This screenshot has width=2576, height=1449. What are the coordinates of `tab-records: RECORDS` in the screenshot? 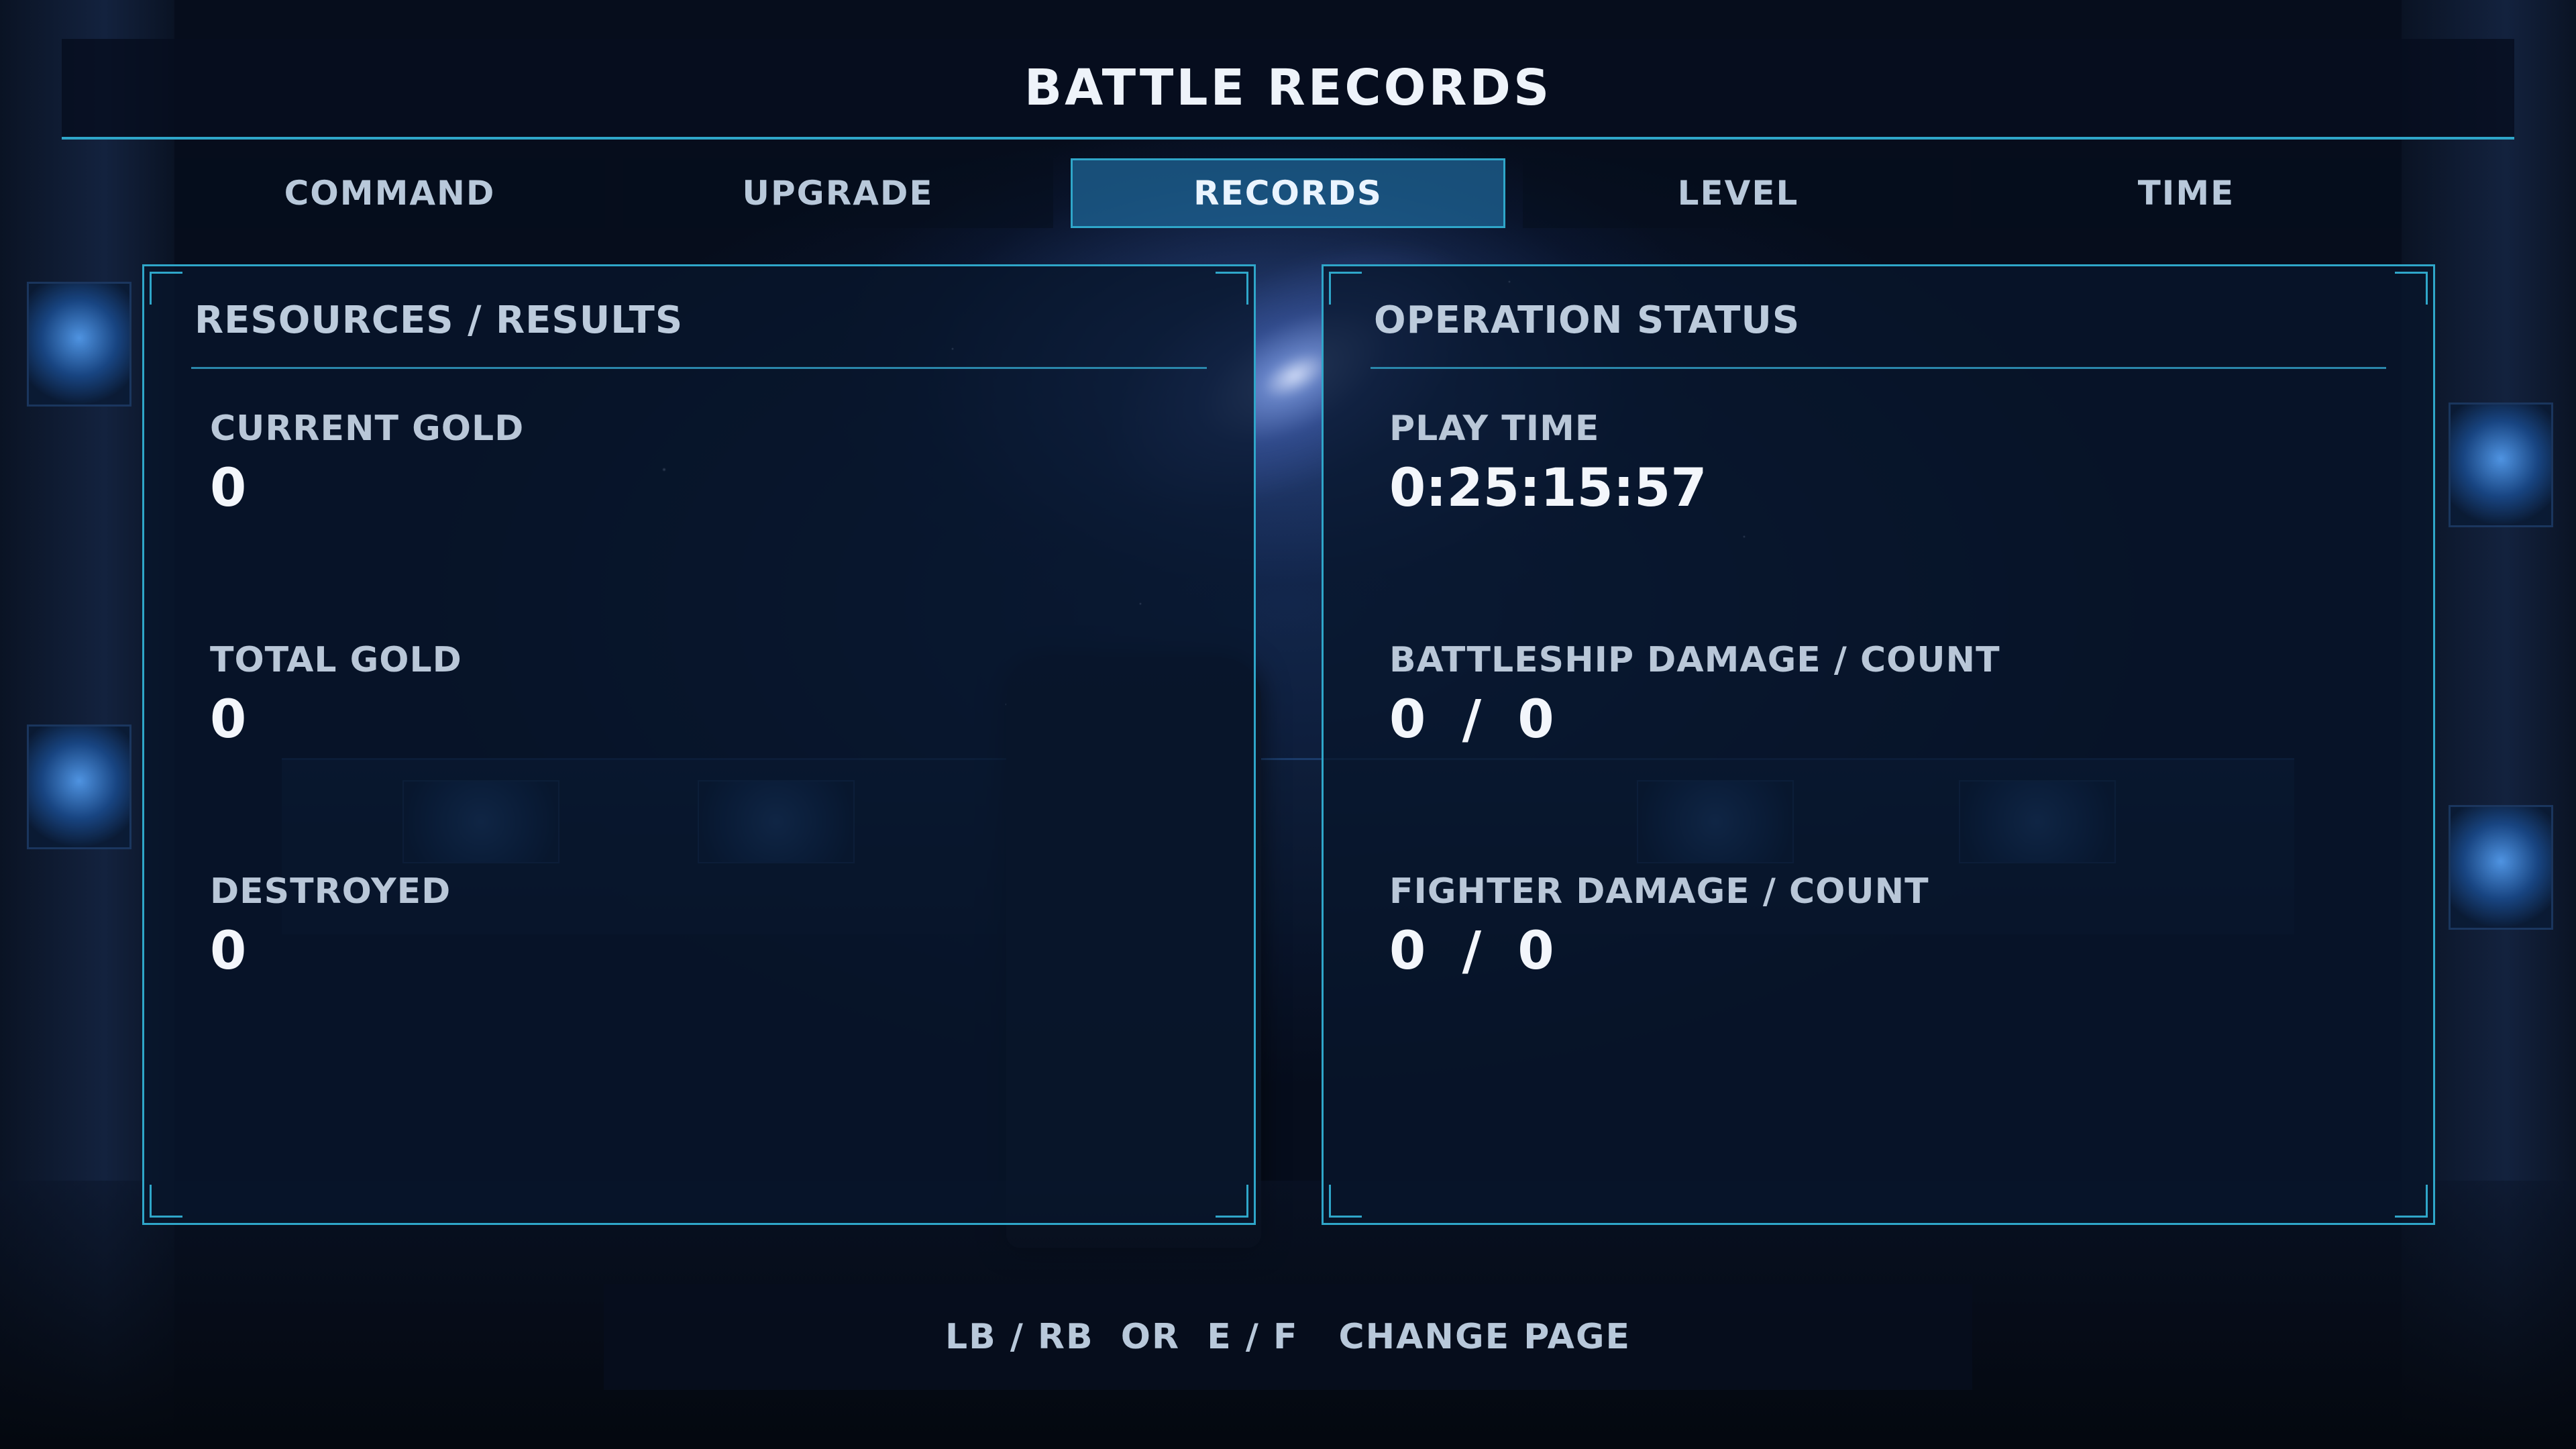 It's located at (1288, 193).